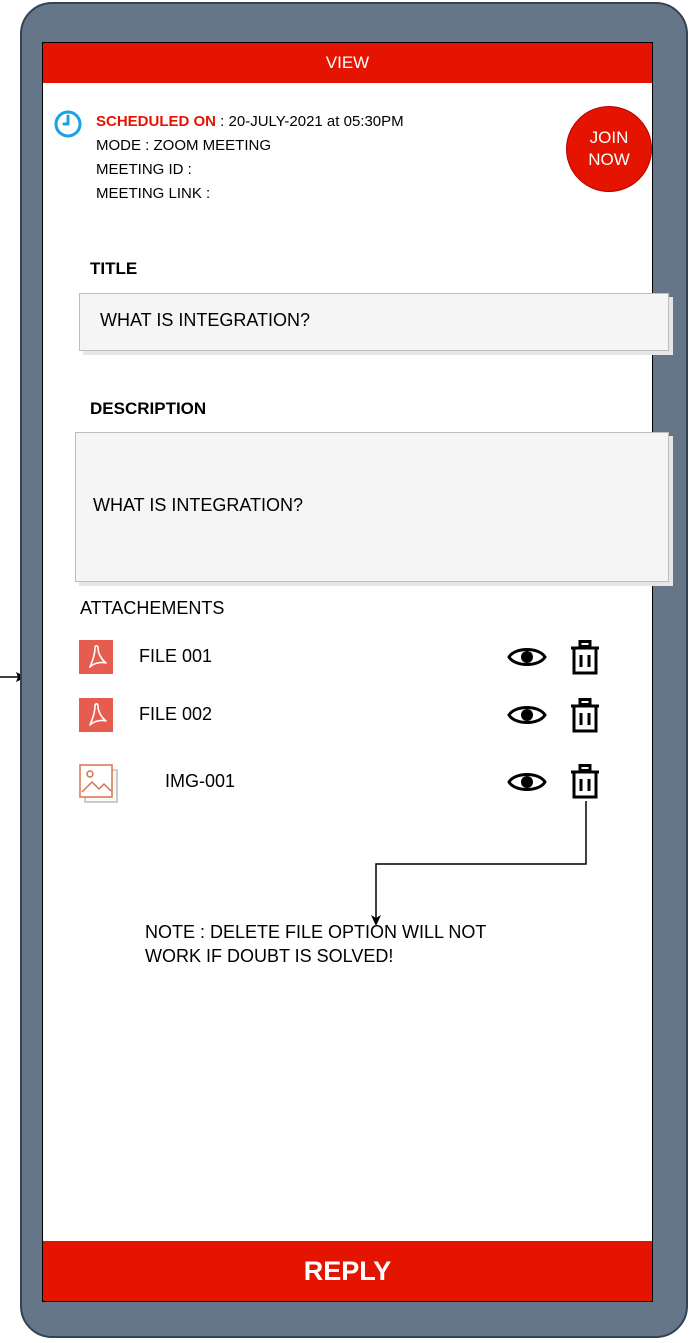 Image resolution: width=695 pixels, height=1343 pixels. What do you see at coordinates (114, 268) in the screenshot?
I see `title-label: TITLE` at bounding box center [114, 268].